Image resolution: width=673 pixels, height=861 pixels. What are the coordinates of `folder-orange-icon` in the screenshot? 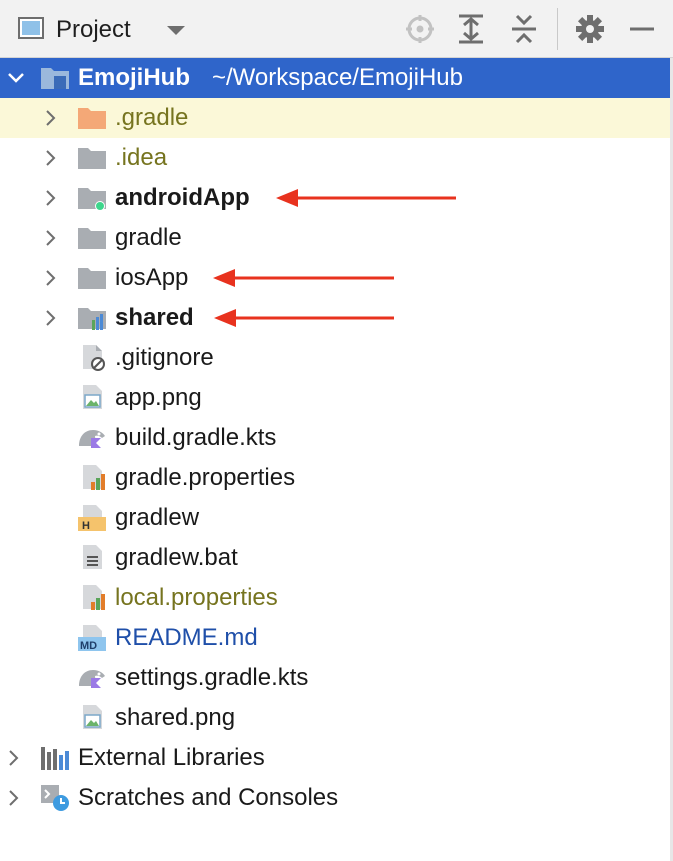 It's located at (92, 118).